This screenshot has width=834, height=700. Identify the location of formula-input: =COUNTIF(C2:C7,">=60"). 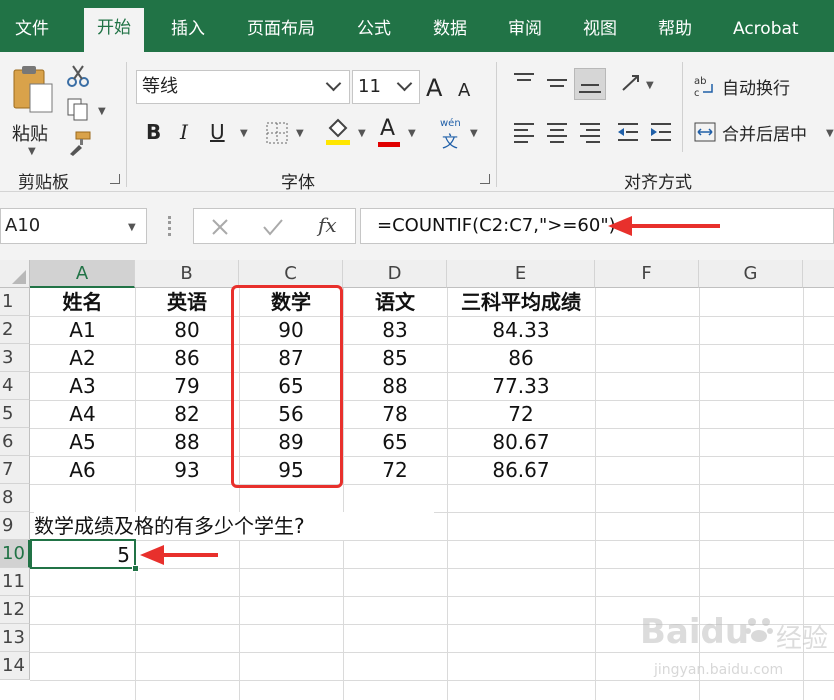
(597, 226).